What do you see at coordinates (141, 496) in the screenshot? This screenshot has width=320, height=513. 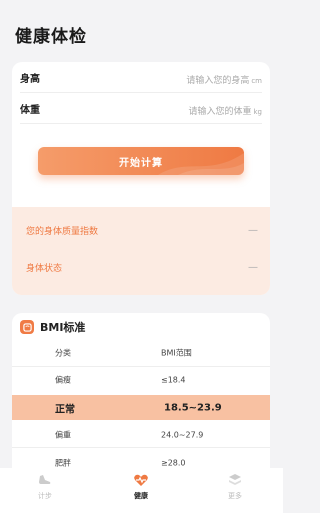 I see `tab-label: 健康` at bounding box center [141, 496].